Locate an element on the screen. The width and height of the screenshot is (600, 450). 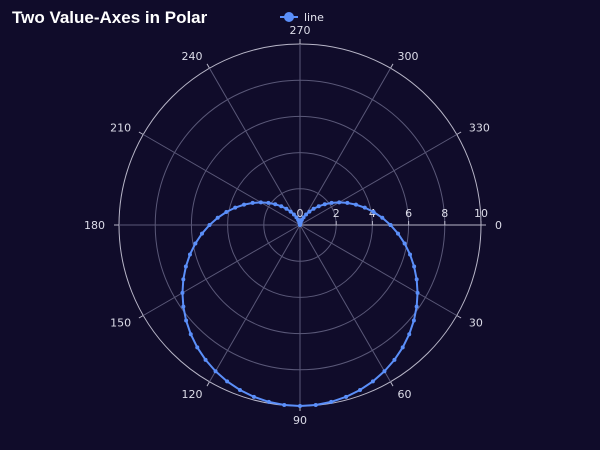
angle-tick-label: 0 is located at coordinates (498, 225).